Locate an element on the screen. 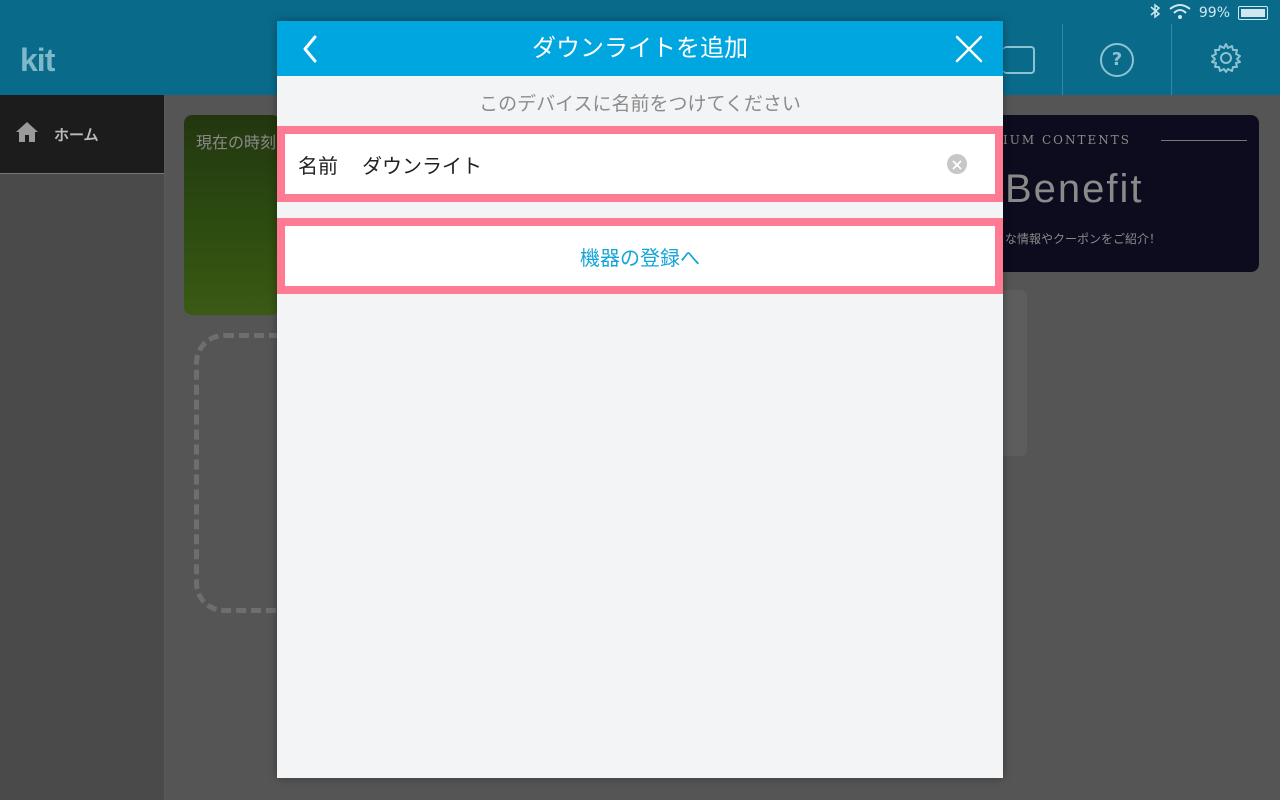 The image size is (1280, 800). device-name-input is located at coordinates (642, 164).